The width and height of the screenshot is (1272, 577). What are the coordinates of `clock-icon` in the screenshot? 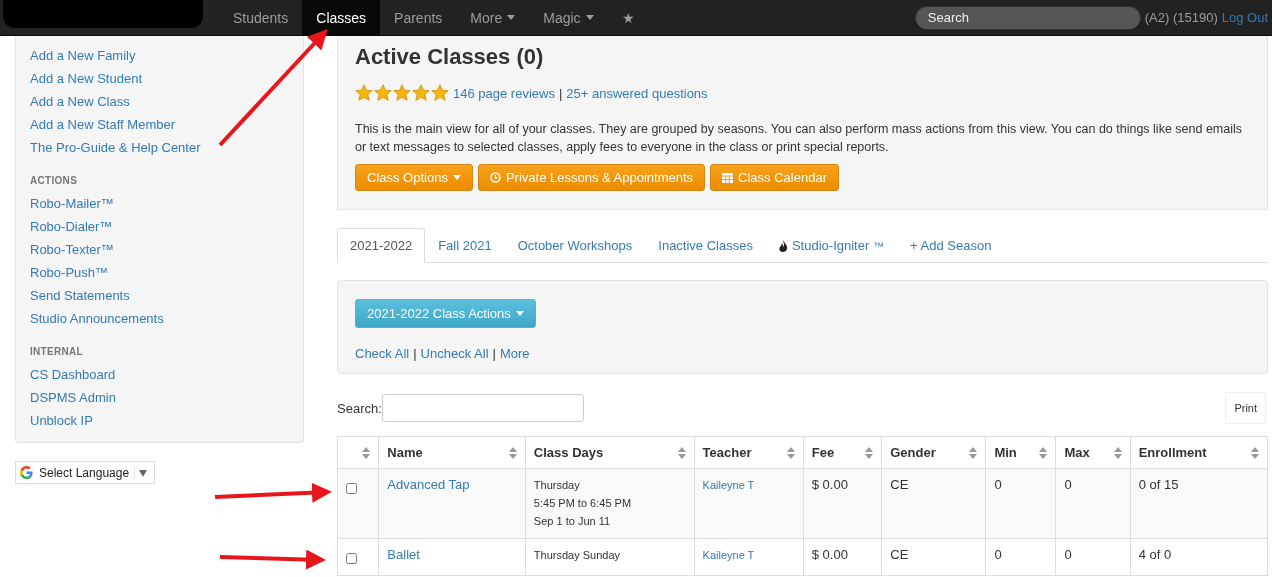 It's located at (495, 177).